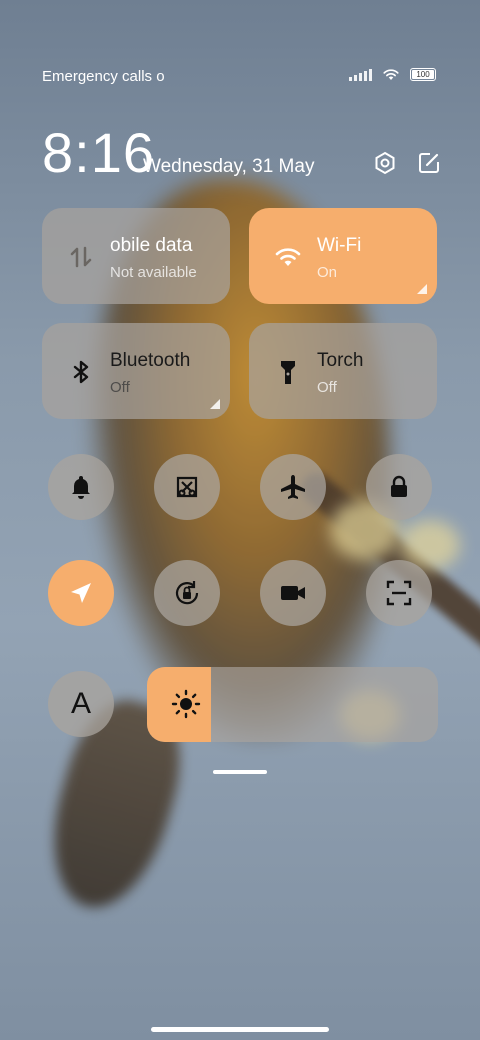  What do you see at coordinates (81, 257) in the screenshot?
I see `mobile-data-icon` at bounding box center [81, 257].